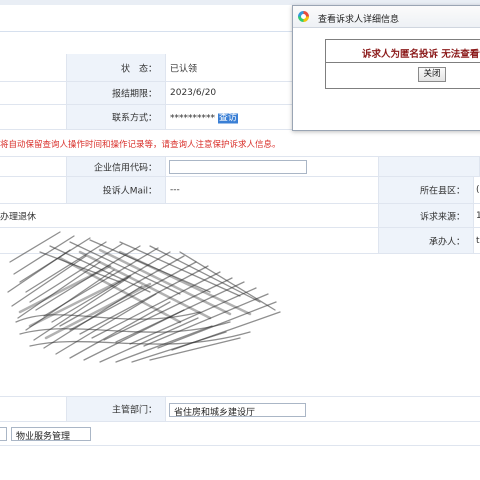 Image resolution: width=480 pixels, height=480 pixels. What do you see at coordinates (429, 166) in the screenshot?
I see `credit-code-right-cell` at bounding box center [429, 166].